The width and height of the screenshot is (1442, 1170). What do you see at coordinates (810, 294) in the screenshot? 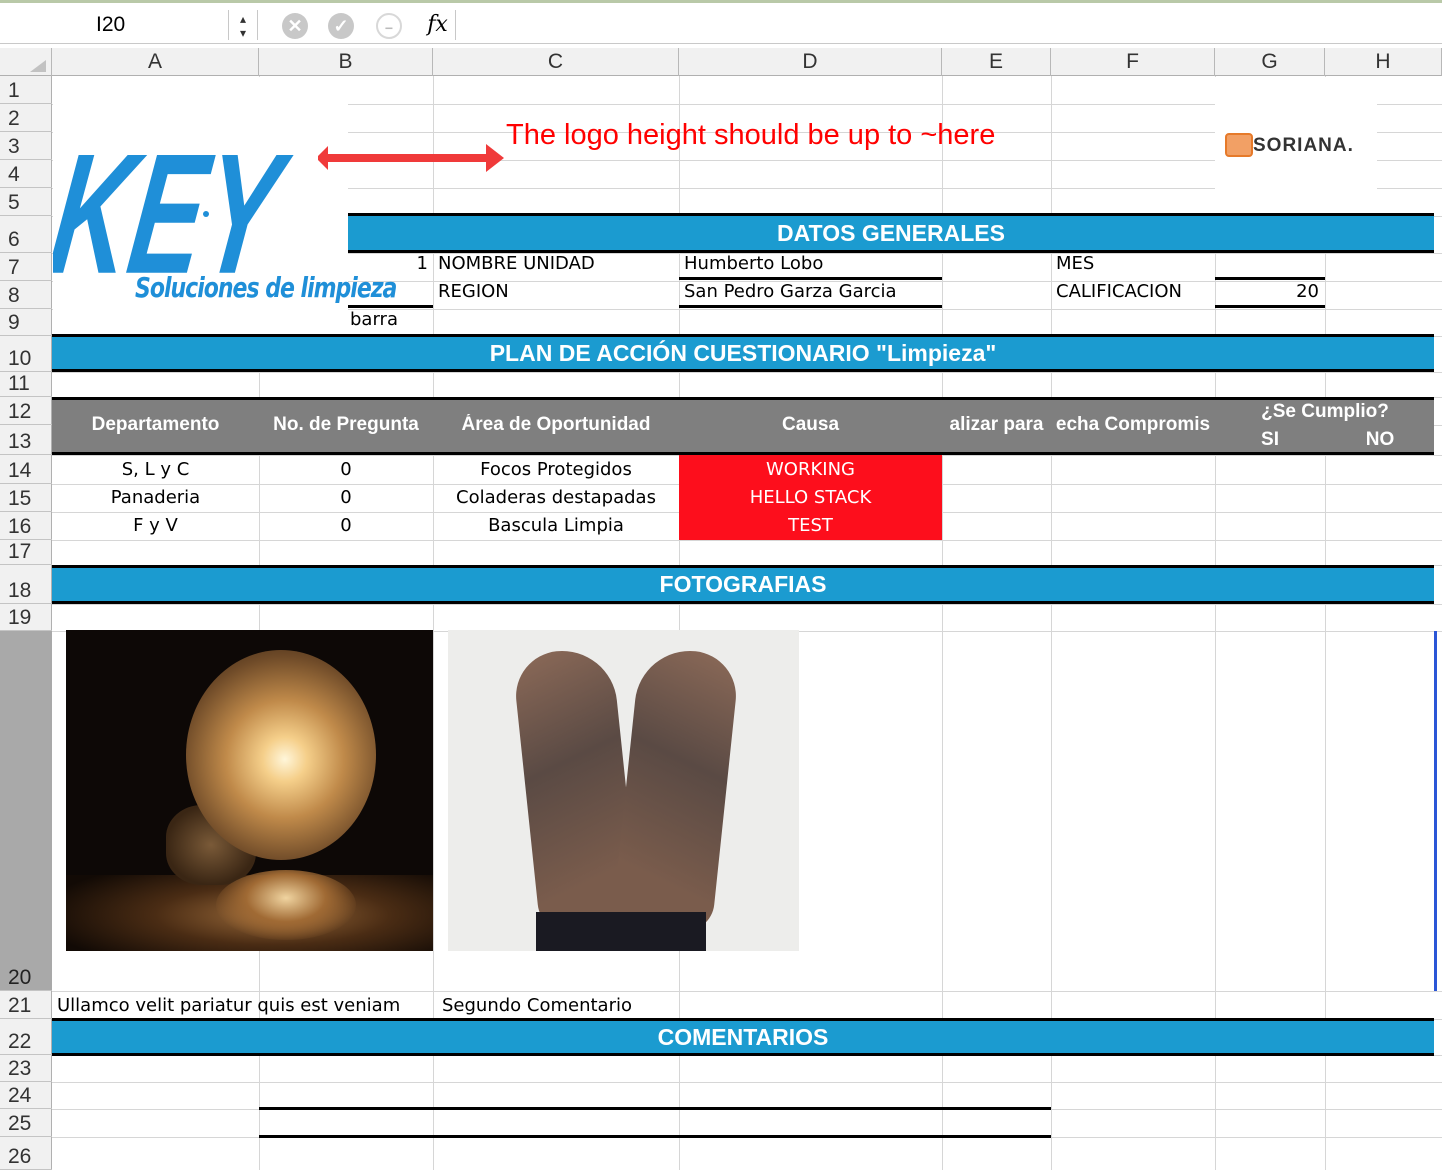
I see `region-value: San Pedro Garza Garcia` at bounding box center [810, 294].